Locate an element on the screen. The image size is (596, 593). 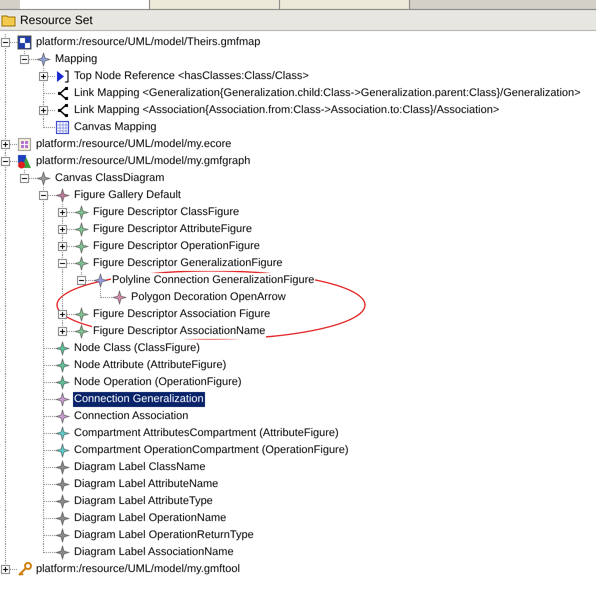
tree-item: Link Mapping <Generalization{Generalization.child:Class->Generalization.parent:Class}/Generalization> is located at coordinates (327, 93).